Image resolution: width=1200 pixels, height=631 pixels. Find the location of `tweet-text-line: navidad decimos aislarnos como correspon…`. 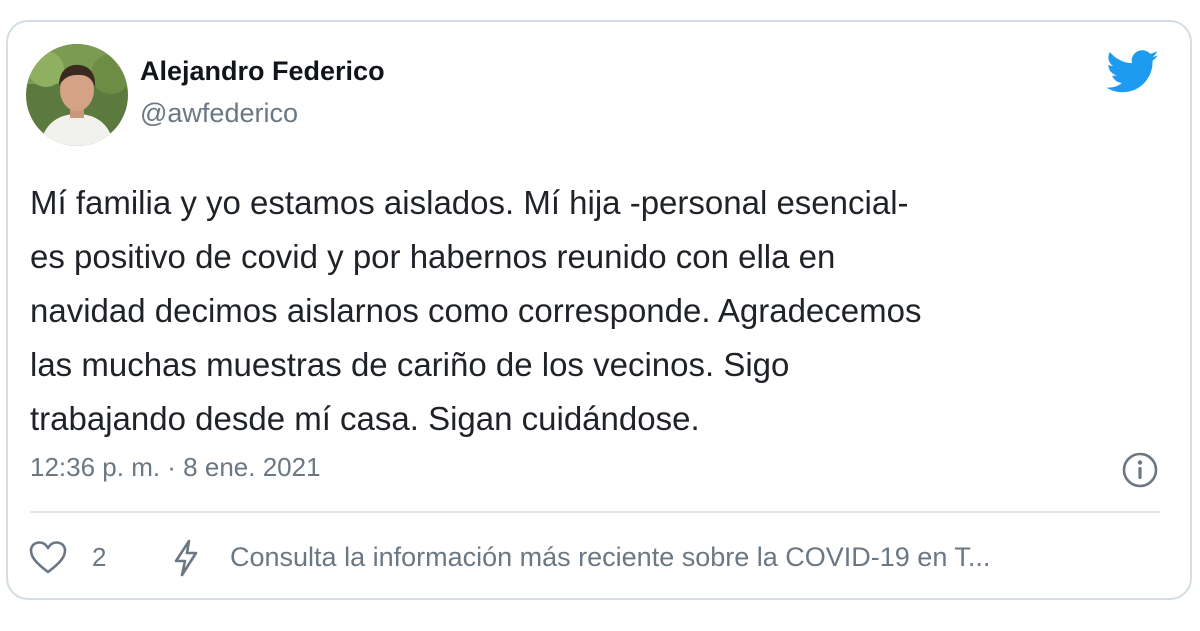

tweet-text-line: navidad decimos aislarnos como correspon… is located at coordinates (476, 310).